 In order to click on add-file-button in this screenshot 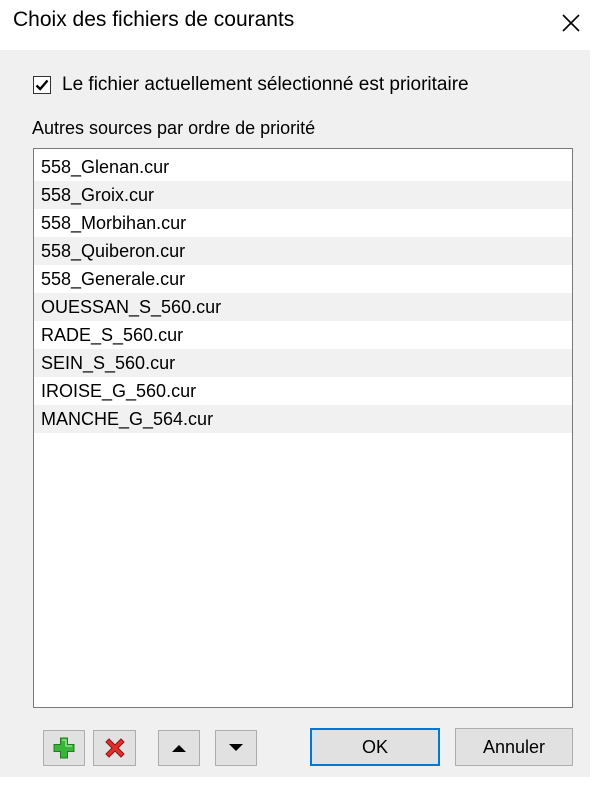, I will do `click(64, 748)`.